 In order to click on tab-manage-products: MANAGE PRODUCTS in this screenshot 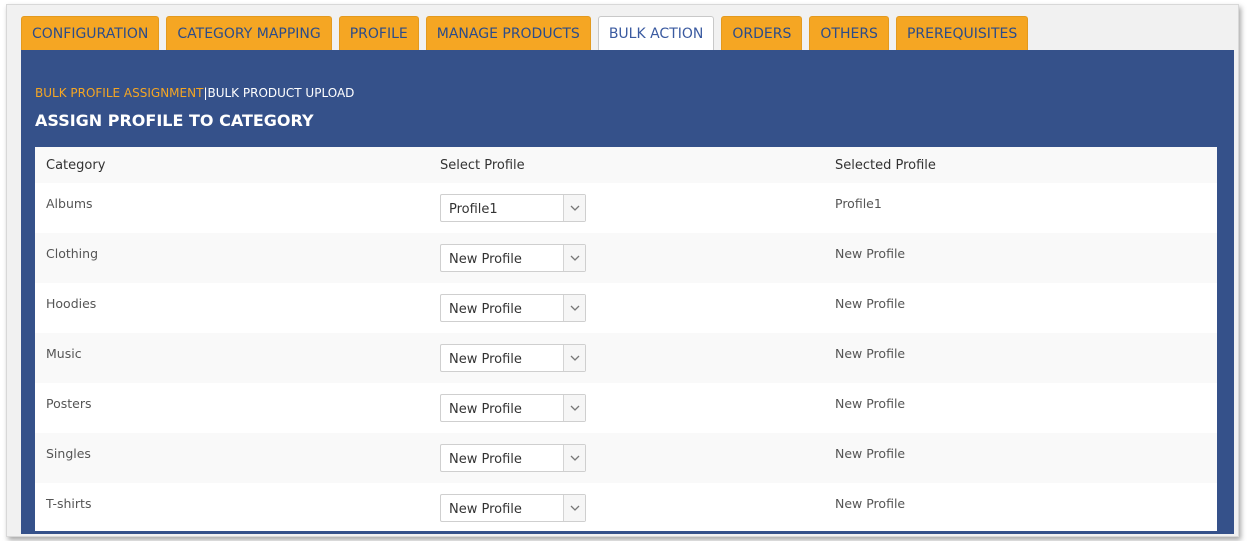, I will do `click(508, 33)`.